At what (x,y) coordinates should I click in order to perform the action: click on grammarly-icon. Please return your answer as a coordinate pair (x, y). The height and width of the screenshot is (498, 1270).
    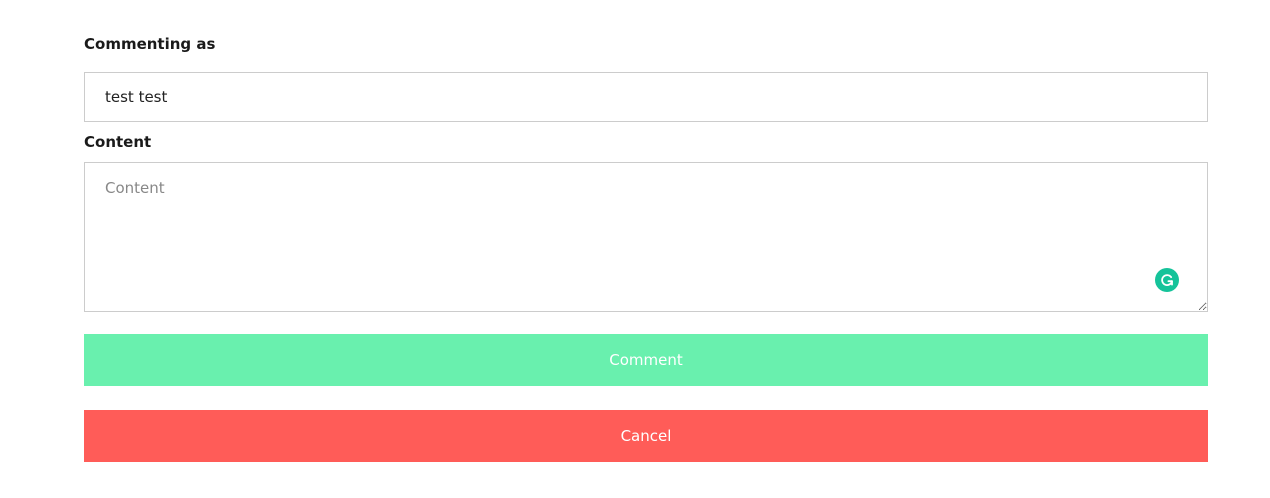
    Looking at the image, I should click on (1167, 280).